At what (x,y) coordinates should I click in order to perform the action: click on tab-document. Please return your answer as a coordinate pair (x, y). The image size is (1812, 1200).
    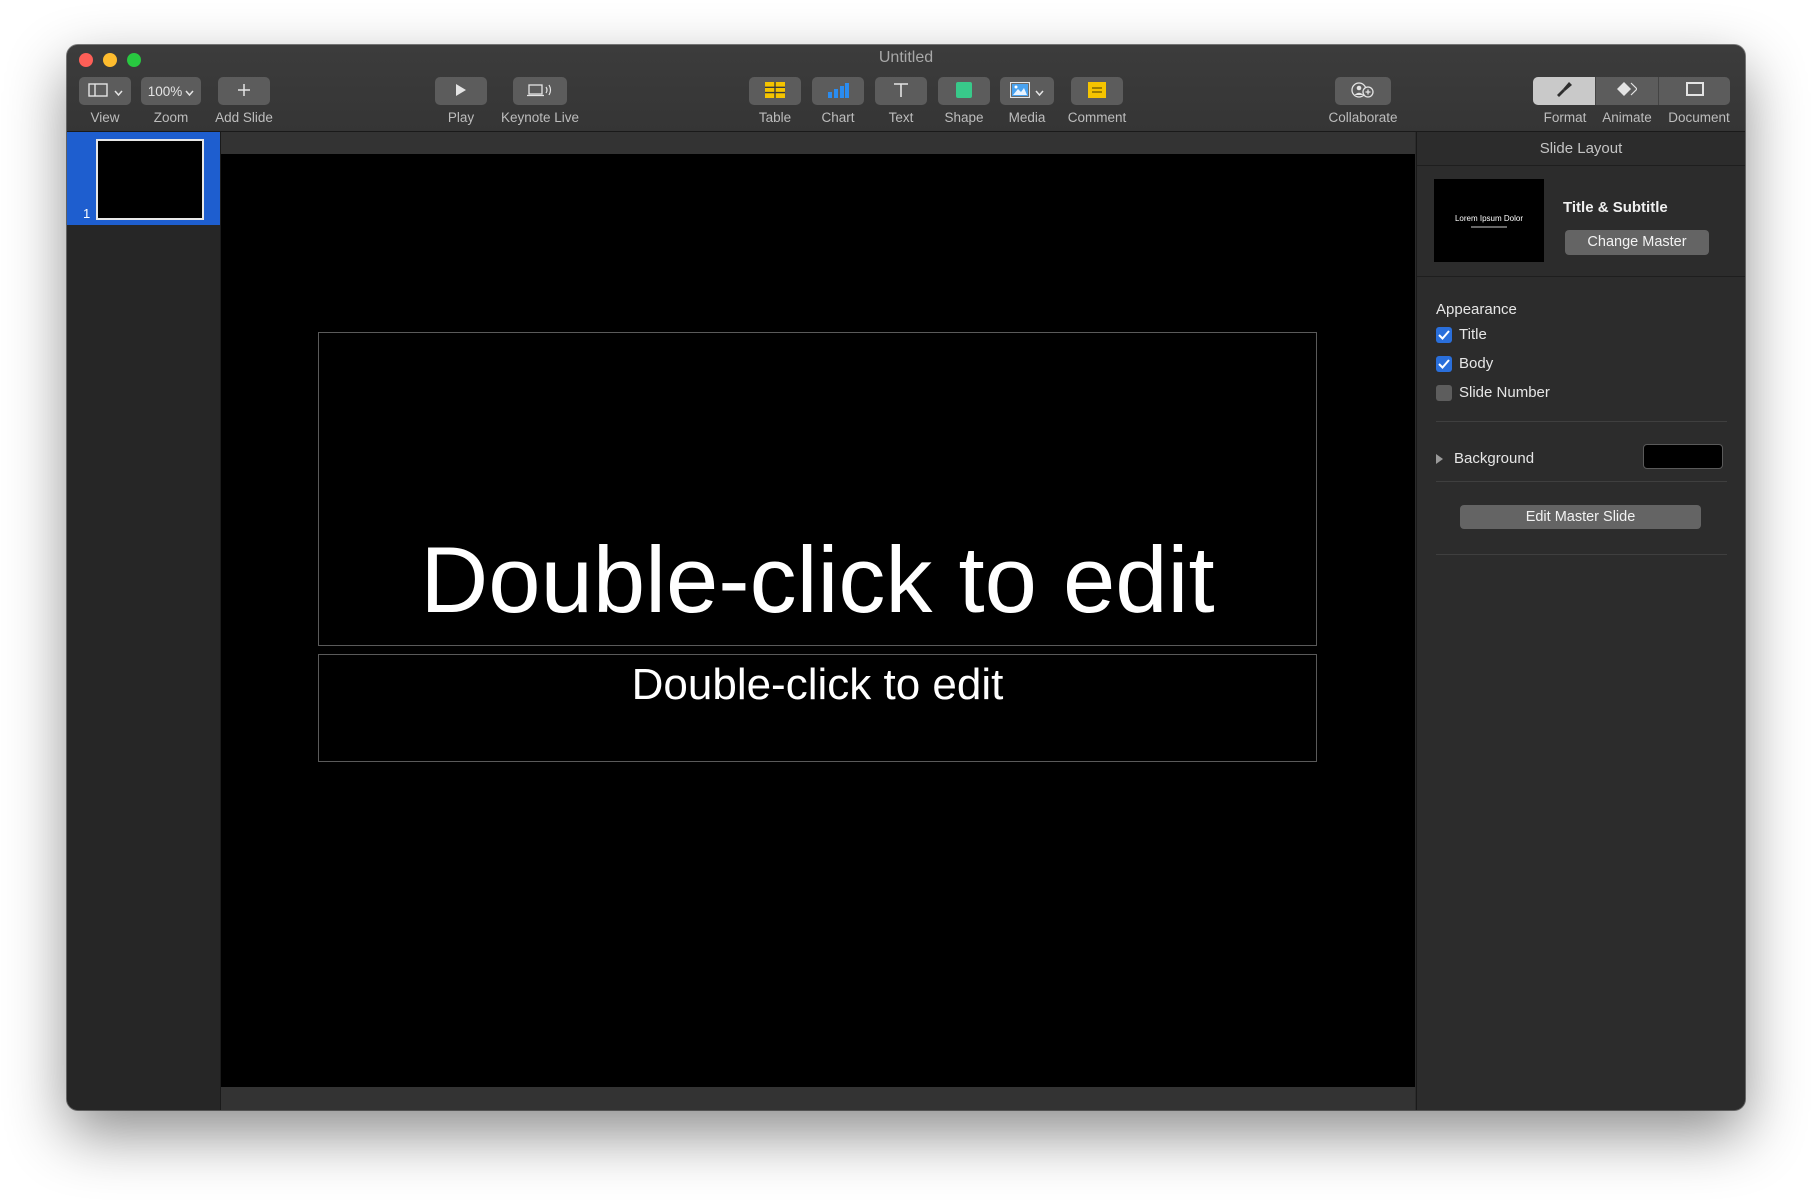
    Looking at the image, I should click on (1694, 91).